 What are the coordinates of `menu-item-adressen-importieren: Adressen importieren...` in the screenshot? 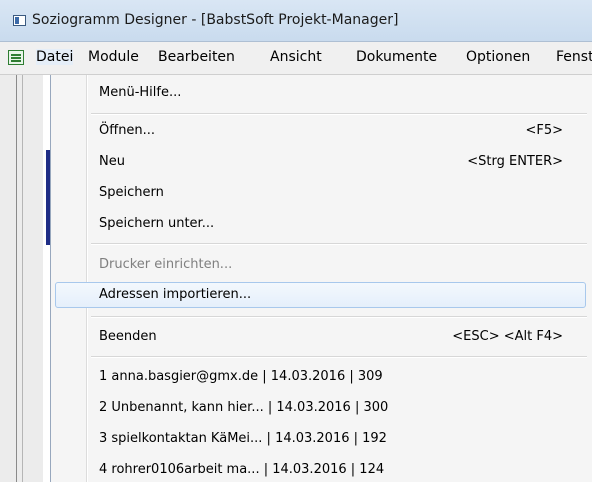 It's located at (321, 295).